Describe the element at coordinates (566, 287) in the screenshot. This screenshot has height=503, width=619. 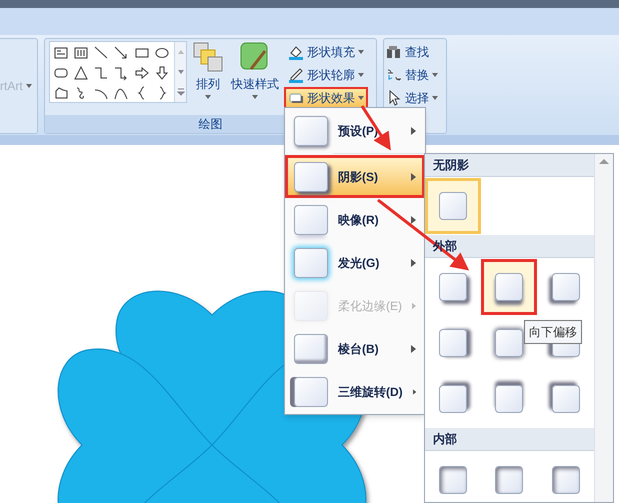
I see `shadow-bl-preview-icon` at that location.